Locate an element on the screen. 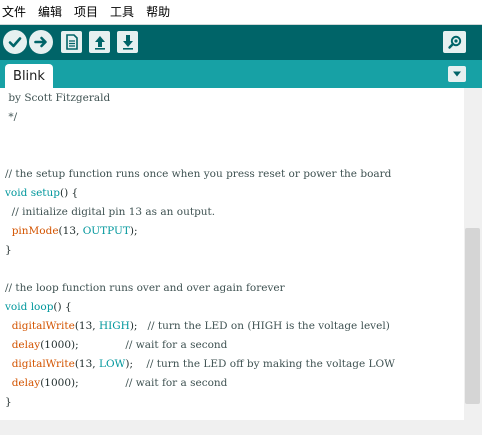 The image size is (482, 435). serial-monitor-button is located at coordinates (454, 42).